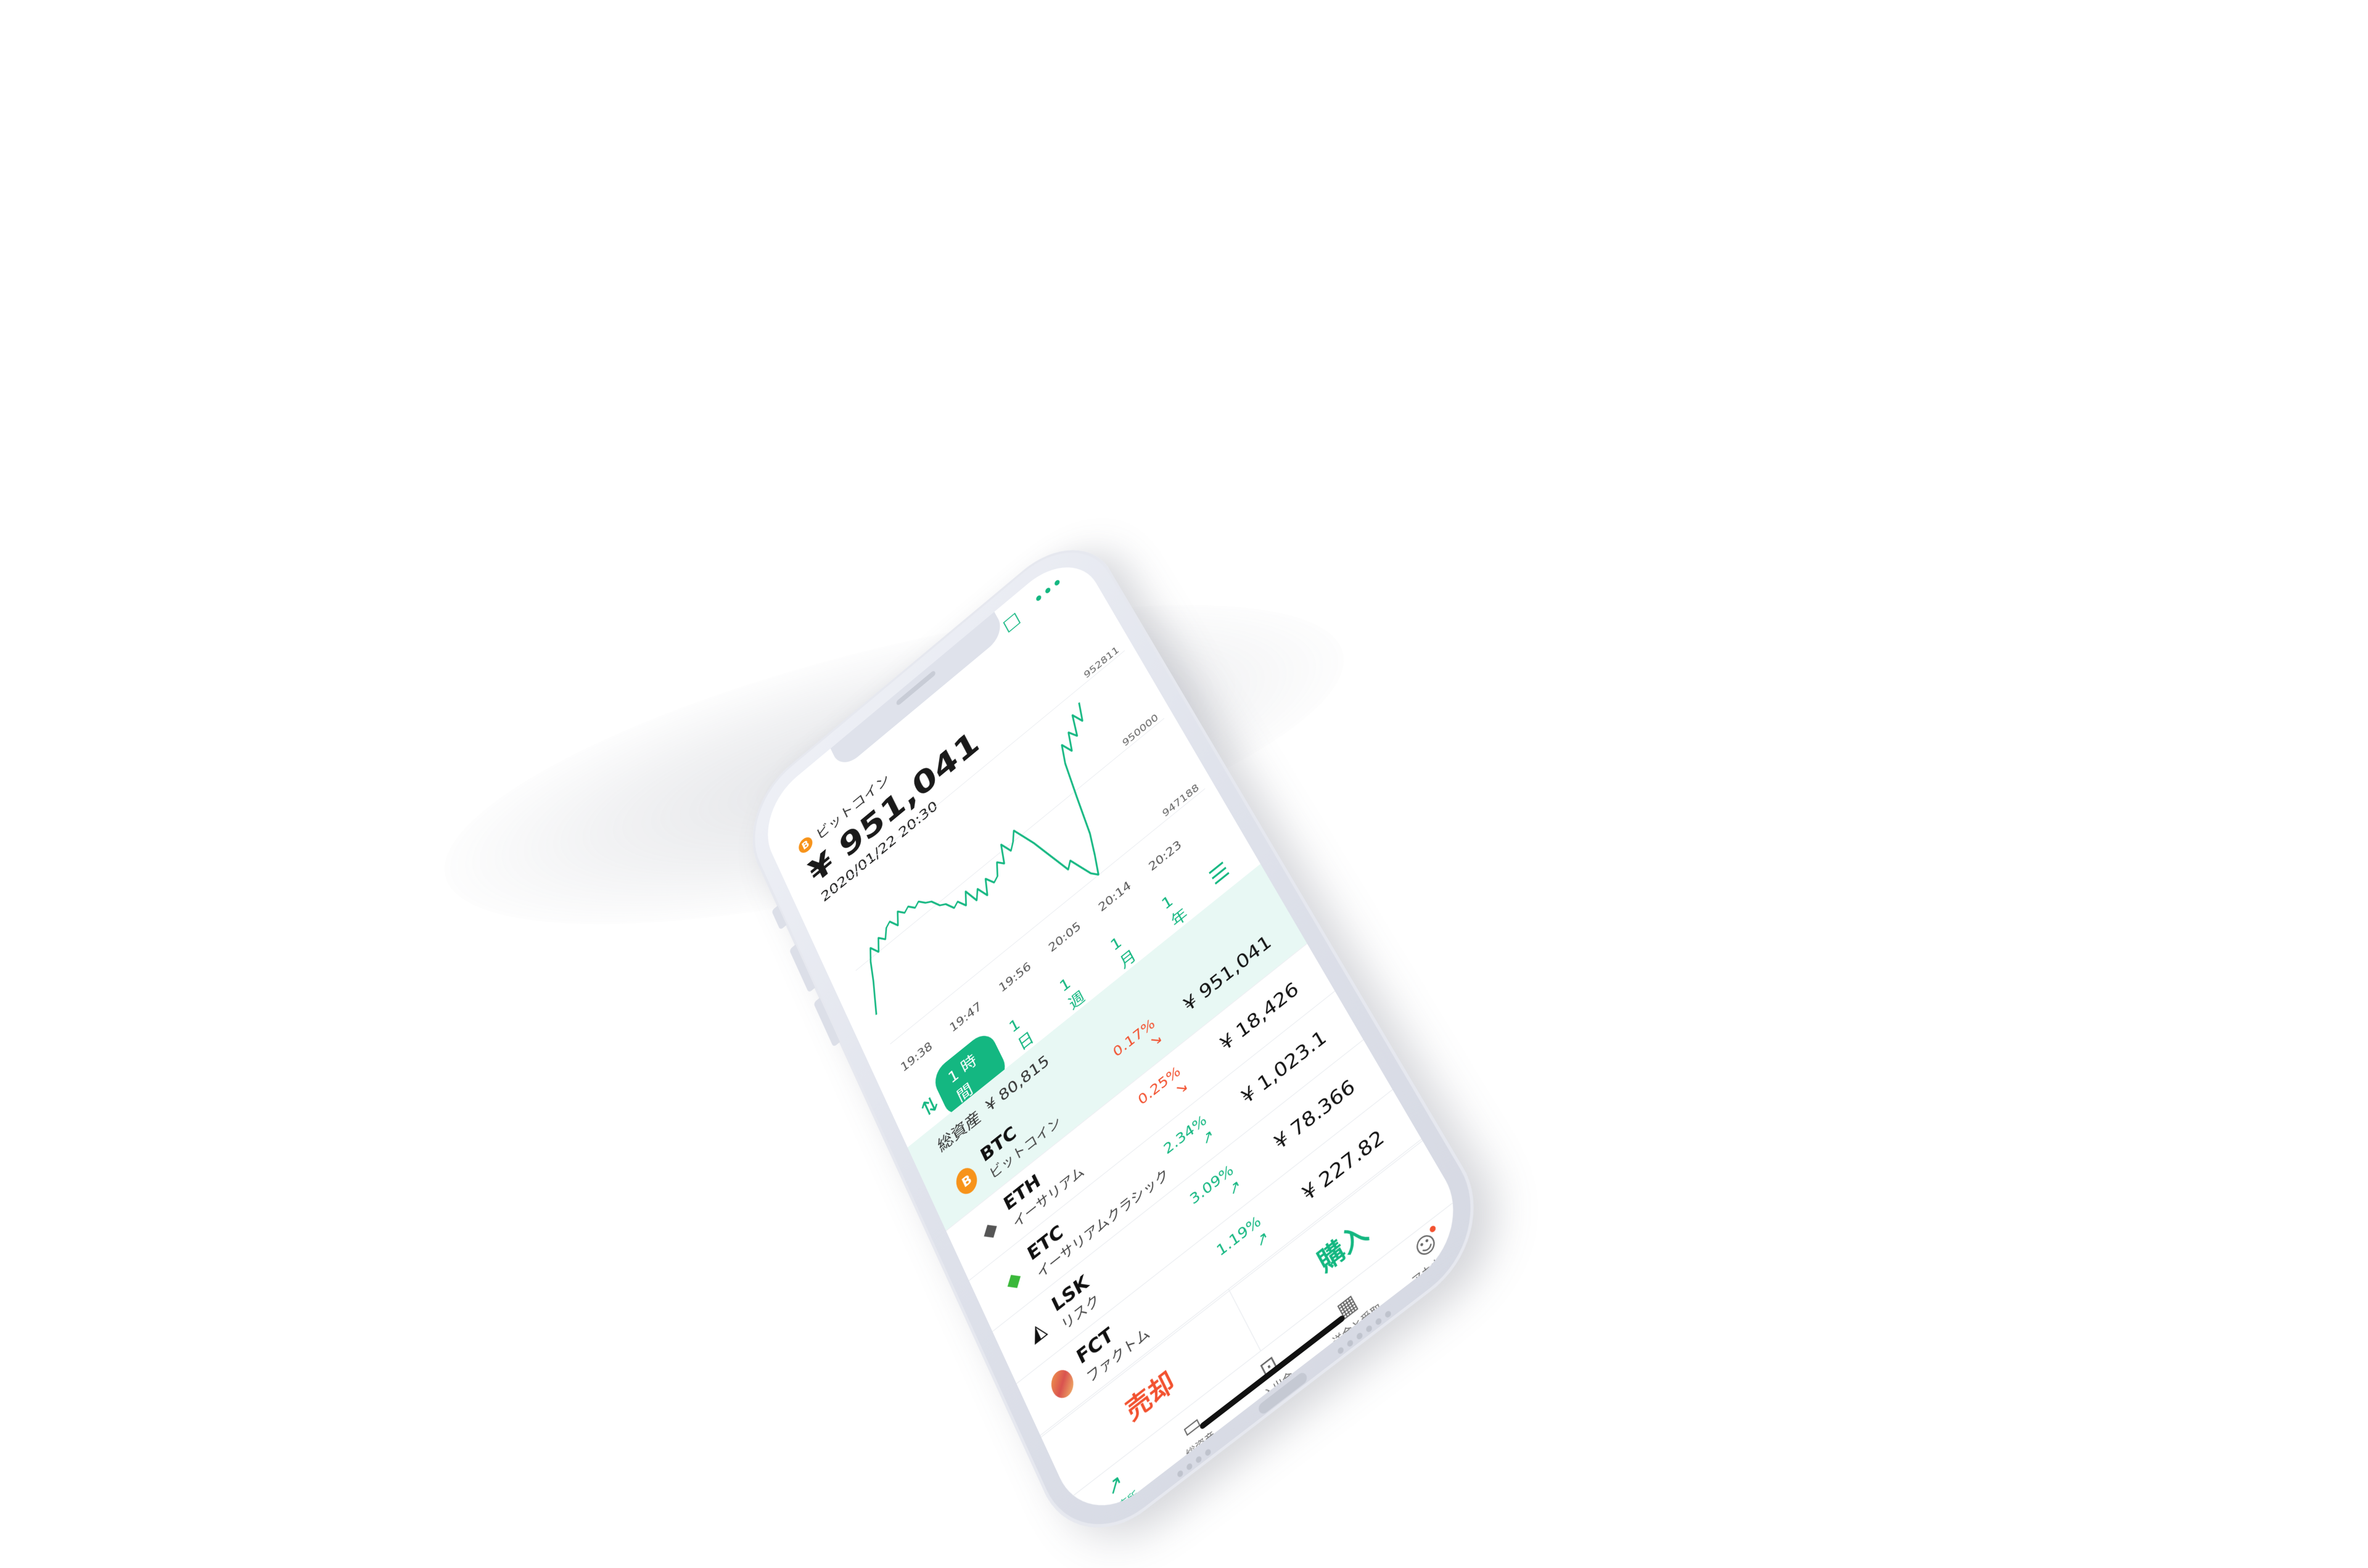  I want to click on y-tick-label: 950000, so click(1141, 730).